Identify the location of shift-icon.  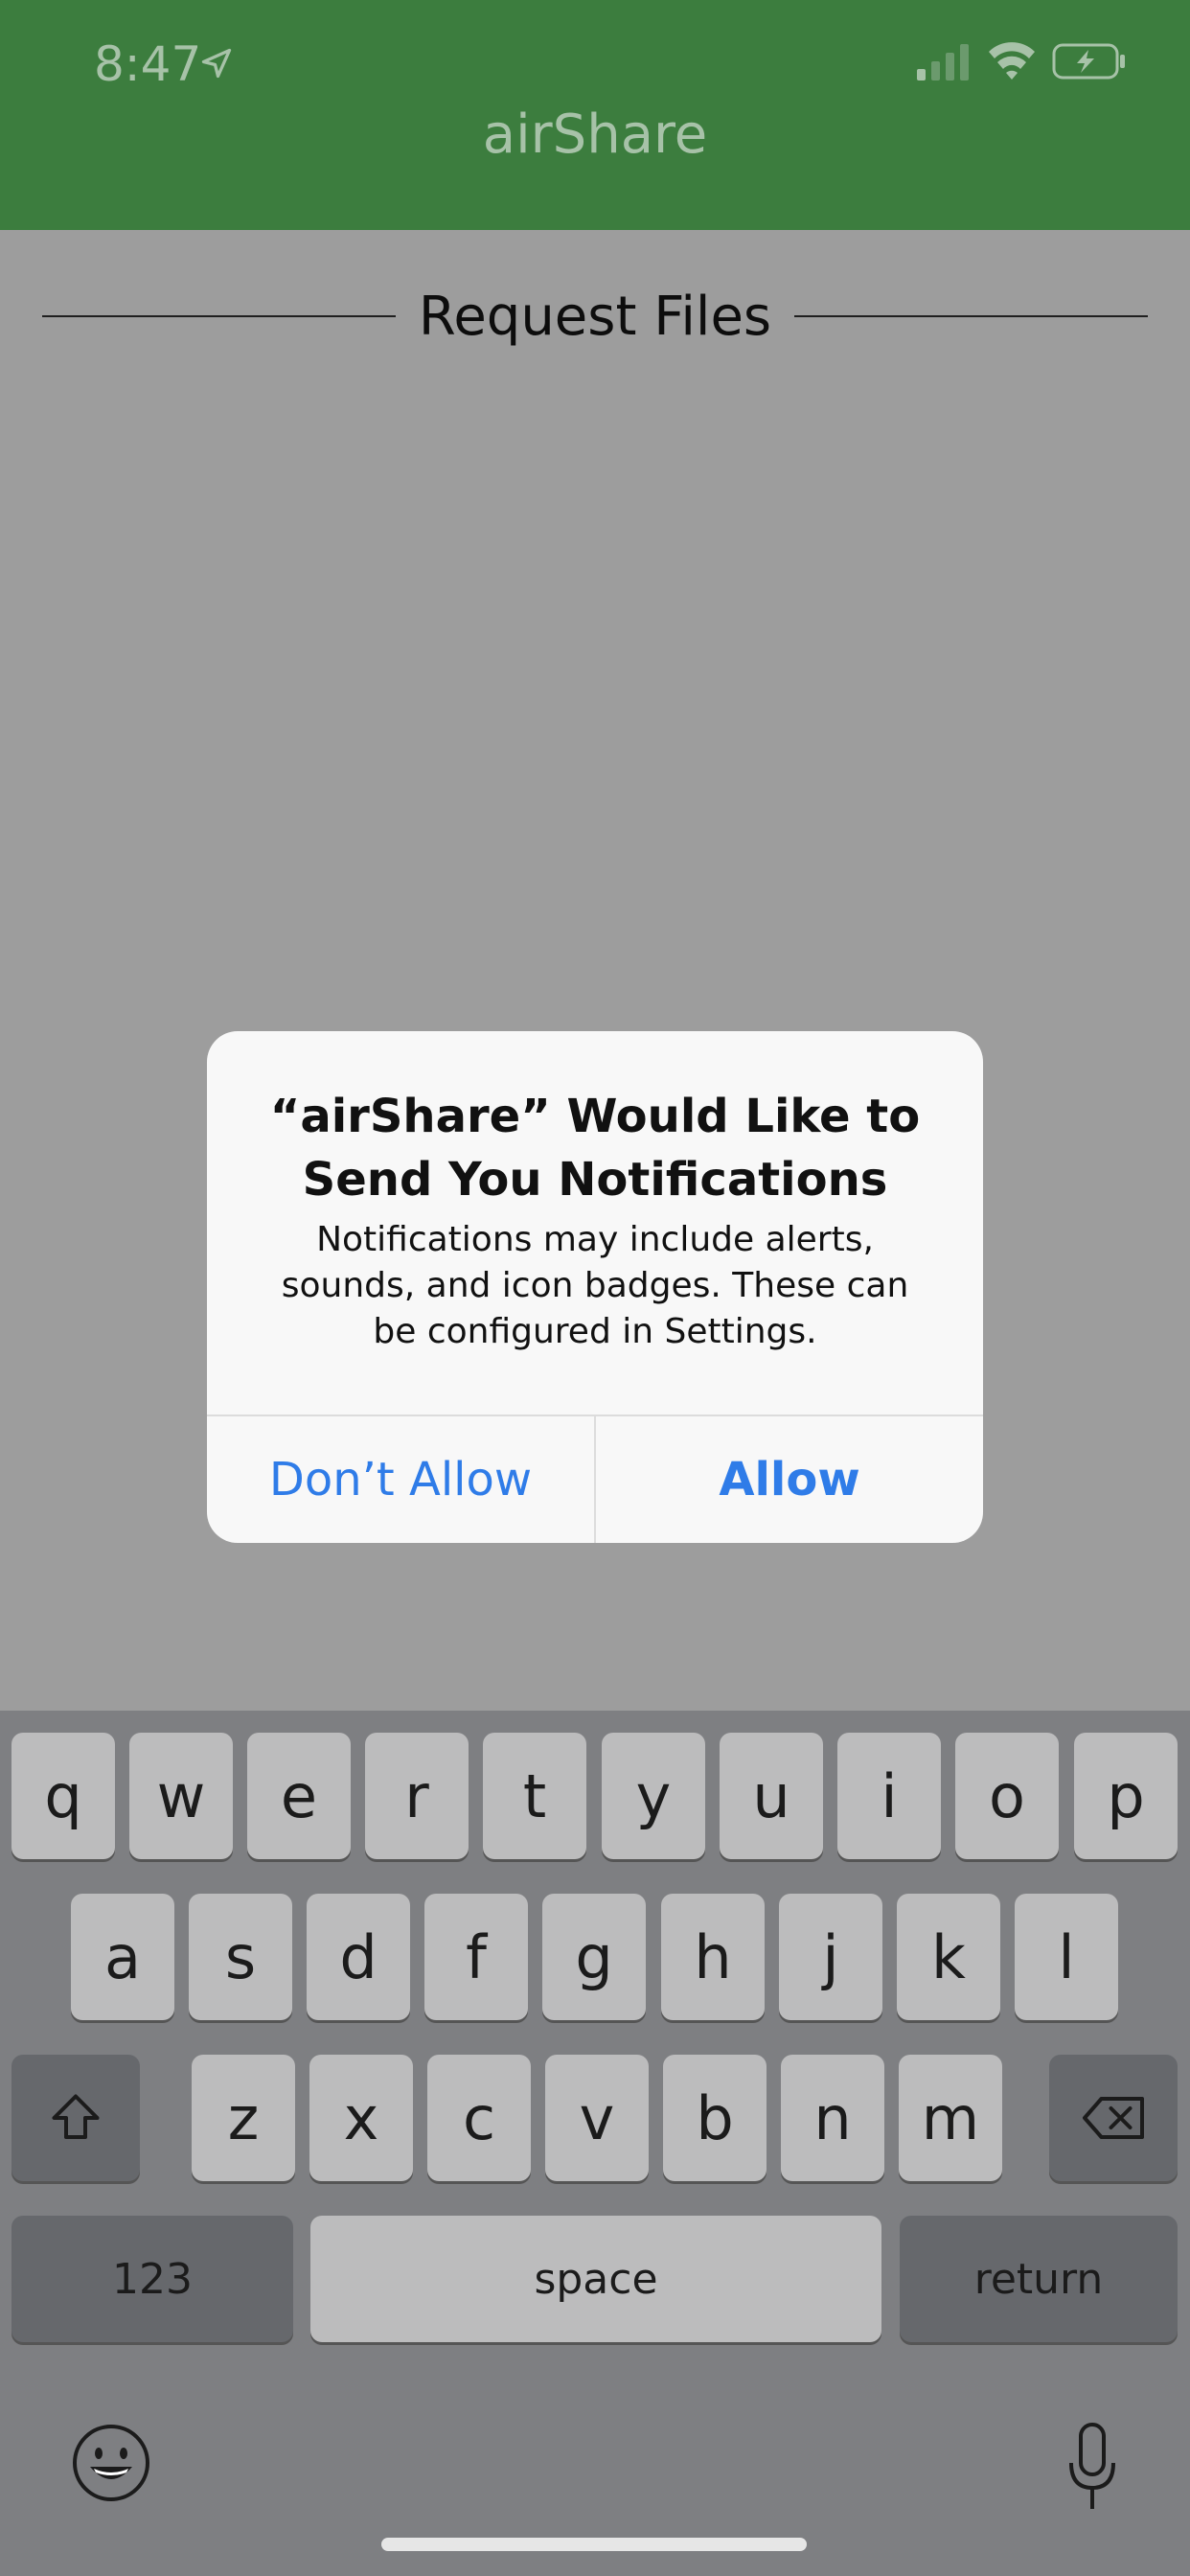
(76, 2116).